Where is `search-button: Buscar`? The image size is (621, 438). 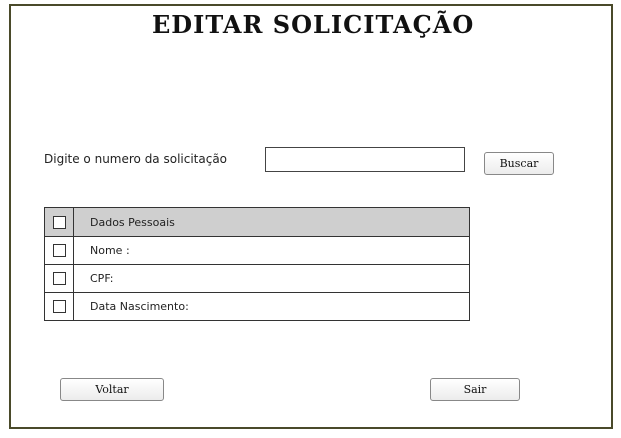
search-button: Buscar is located at coordinates (519, 163).